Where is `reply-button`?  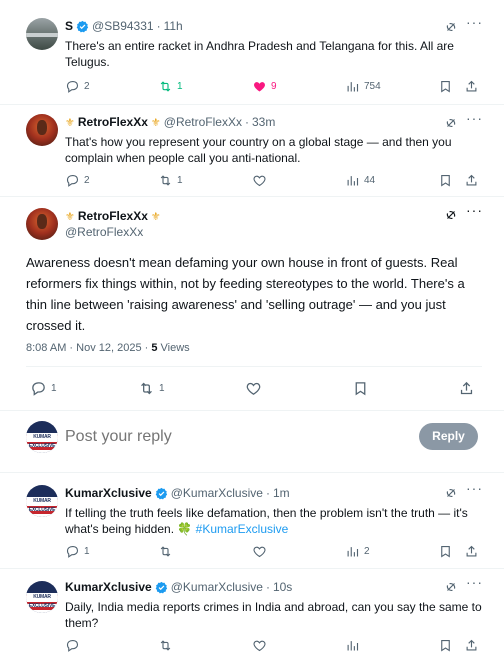
reply-button is located at coordinates (72, 645).